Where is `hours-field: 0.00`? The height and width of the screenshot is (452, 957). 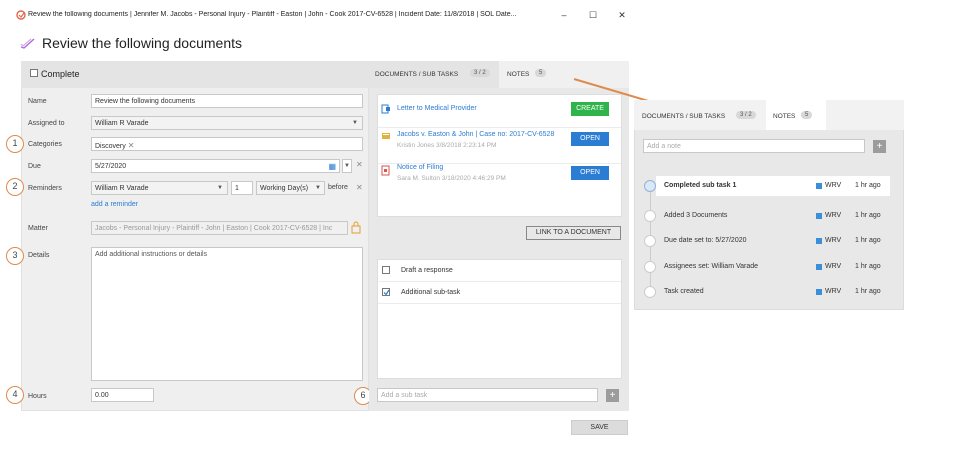
hours-field: 0.00 is located at coordinates (122, 395).